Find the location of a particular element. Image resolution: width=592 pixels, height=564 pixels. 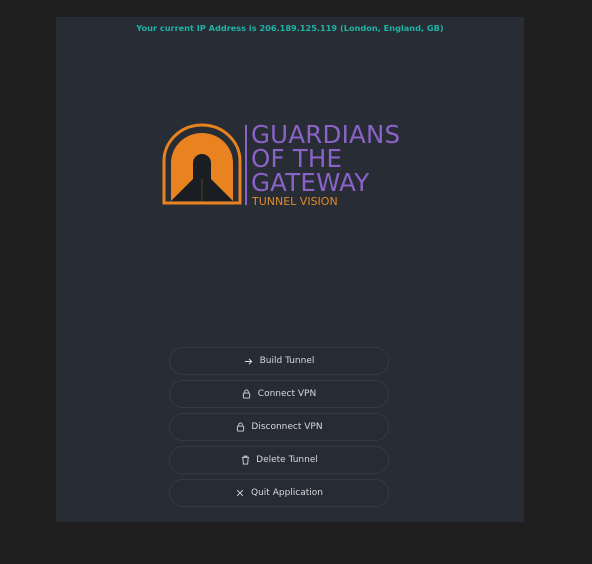

logo-title-line-3: GATEWAY is located at coordinates (310, 182).